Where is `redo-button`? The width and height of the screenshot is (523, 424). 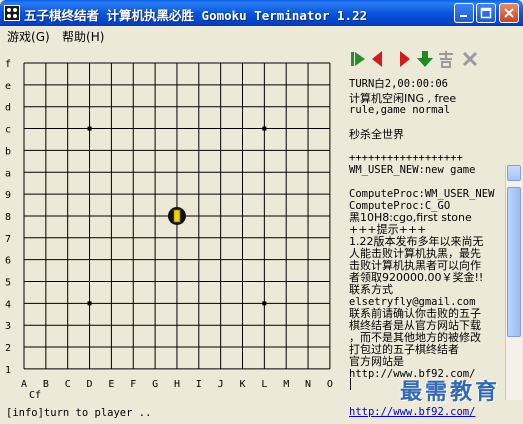
redo-button is located at coordinates (403, 59).